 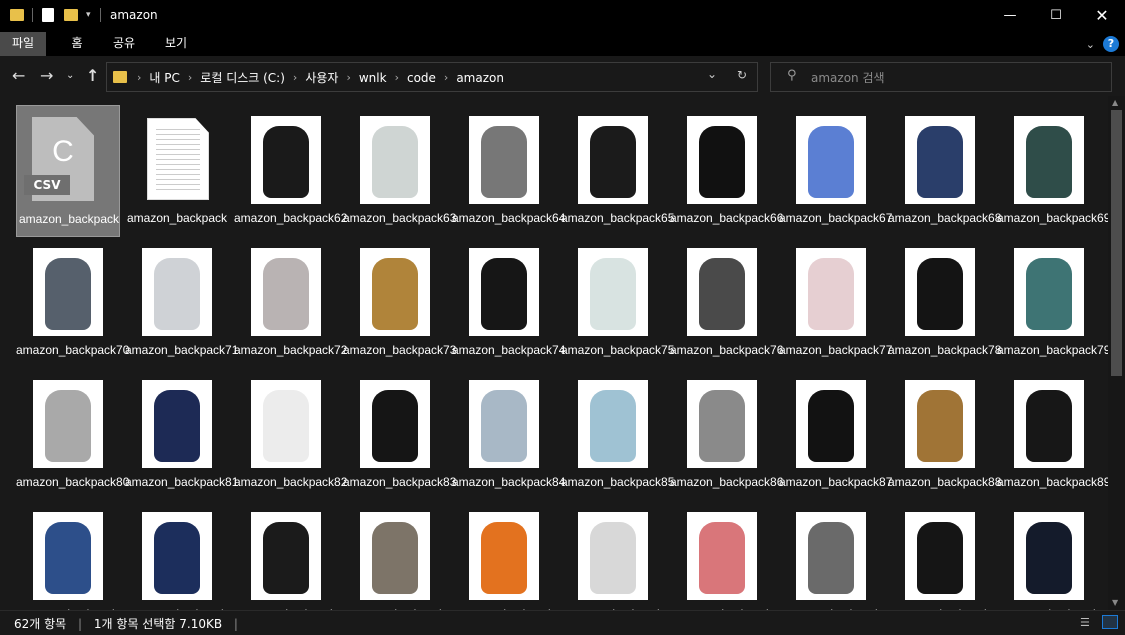 I want to click on file-item: amazon_backpack80, so click(x=72, y=435).